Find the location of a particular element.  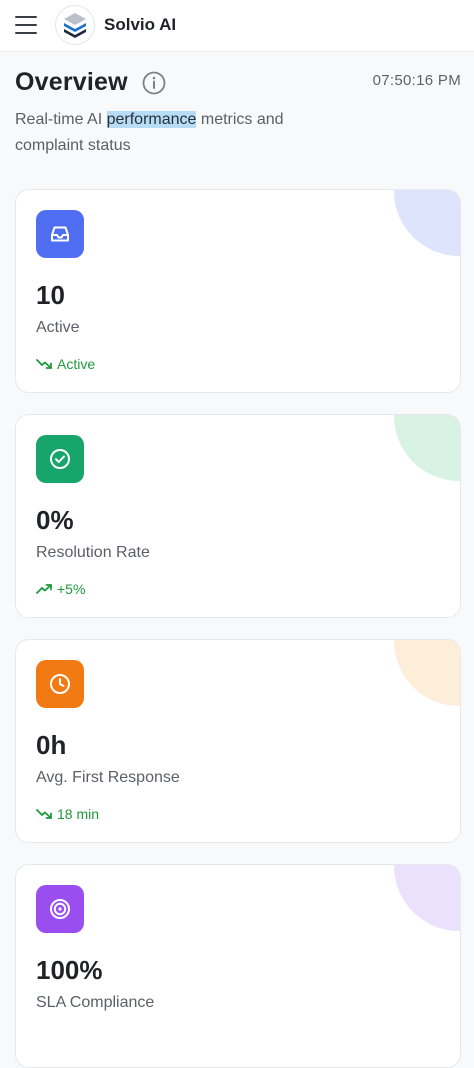

stat-label: SLA Compliance is located at coordinates (95, 1002).